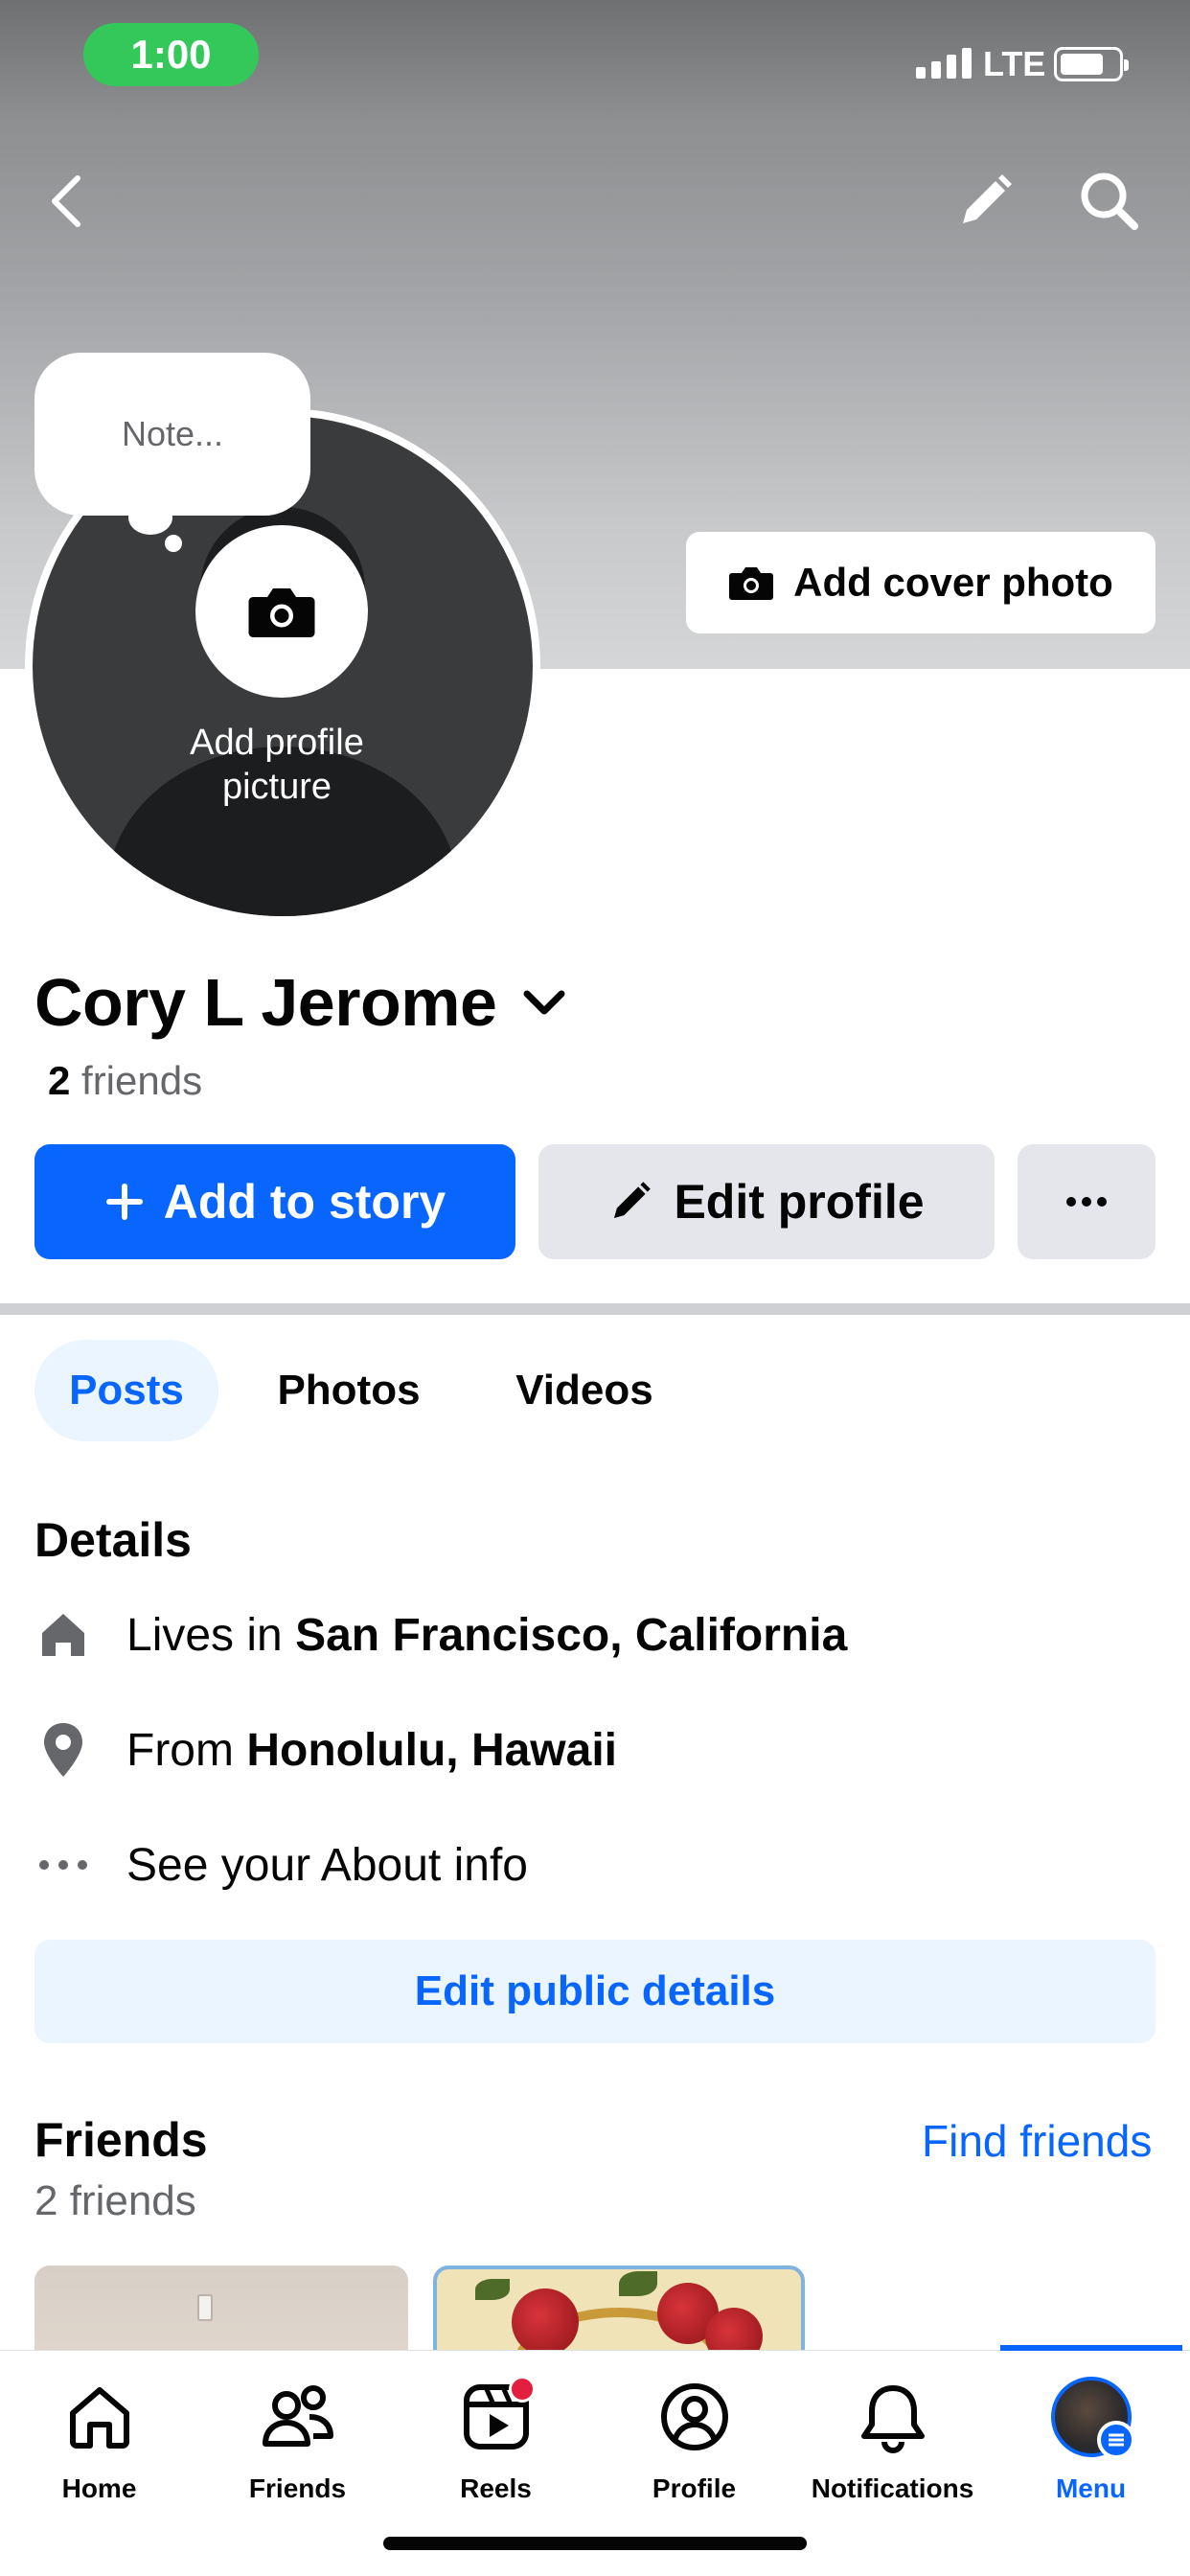 This screenshot has height=2576, width=1190. What do you see at coordinates (595, 57) in the screenshot?
I see `status-bar: 1:00 LTE` at bounding box center [595, 57].